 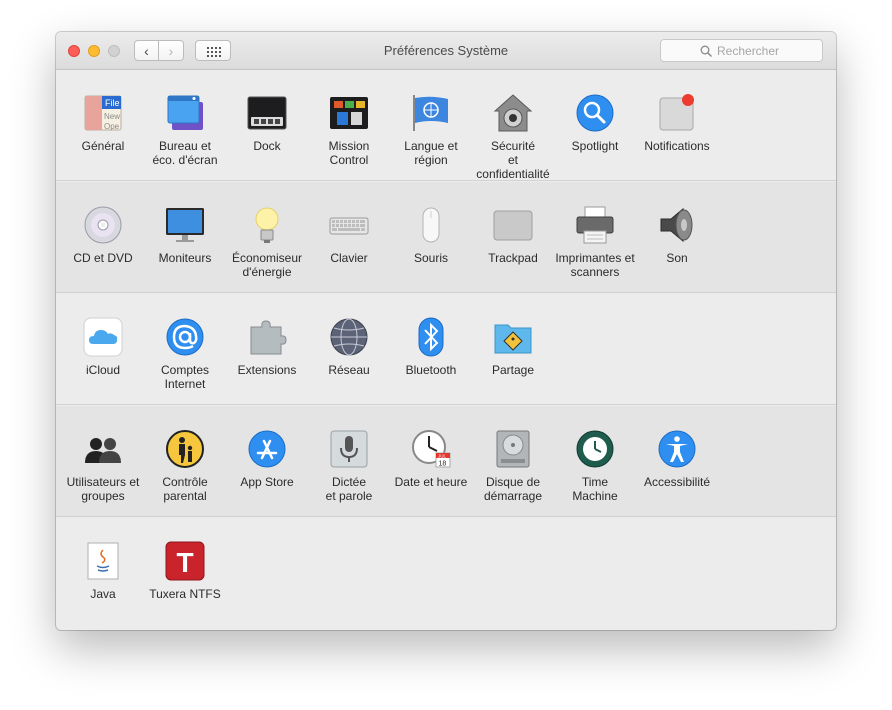 What do you see at coordinates (171, 50) in the screenshot?
I see `forward-button: ›` at bounding box center [171, 50].